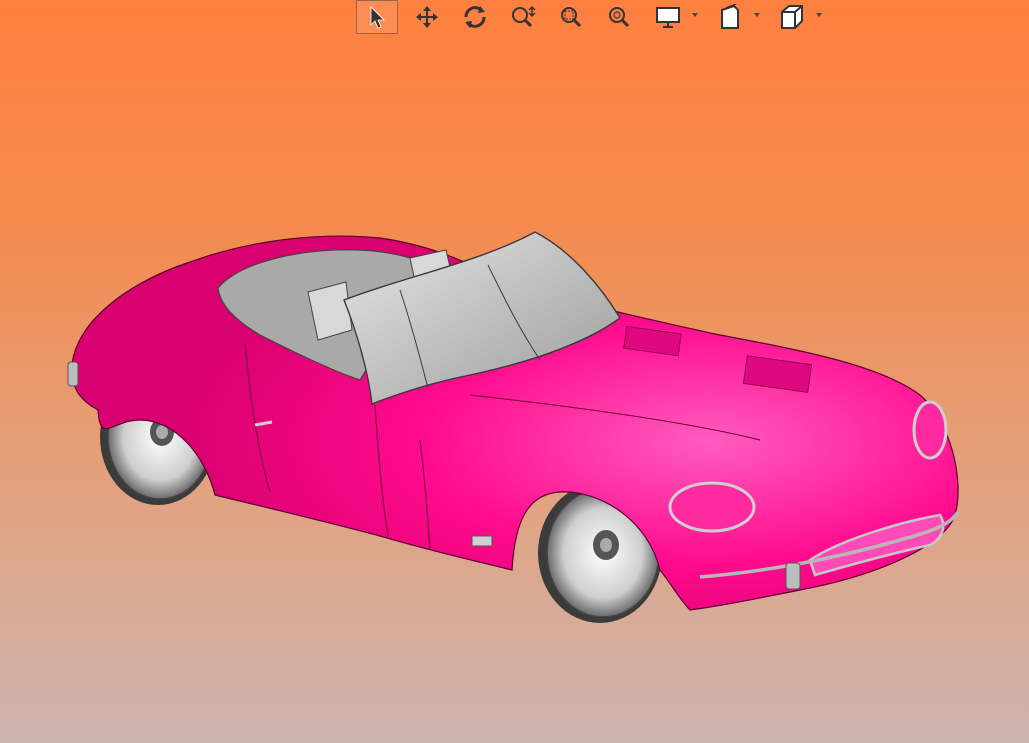 This screenshot has width=1029, height=743. I want to click on display-style-button, so click(674, 17).